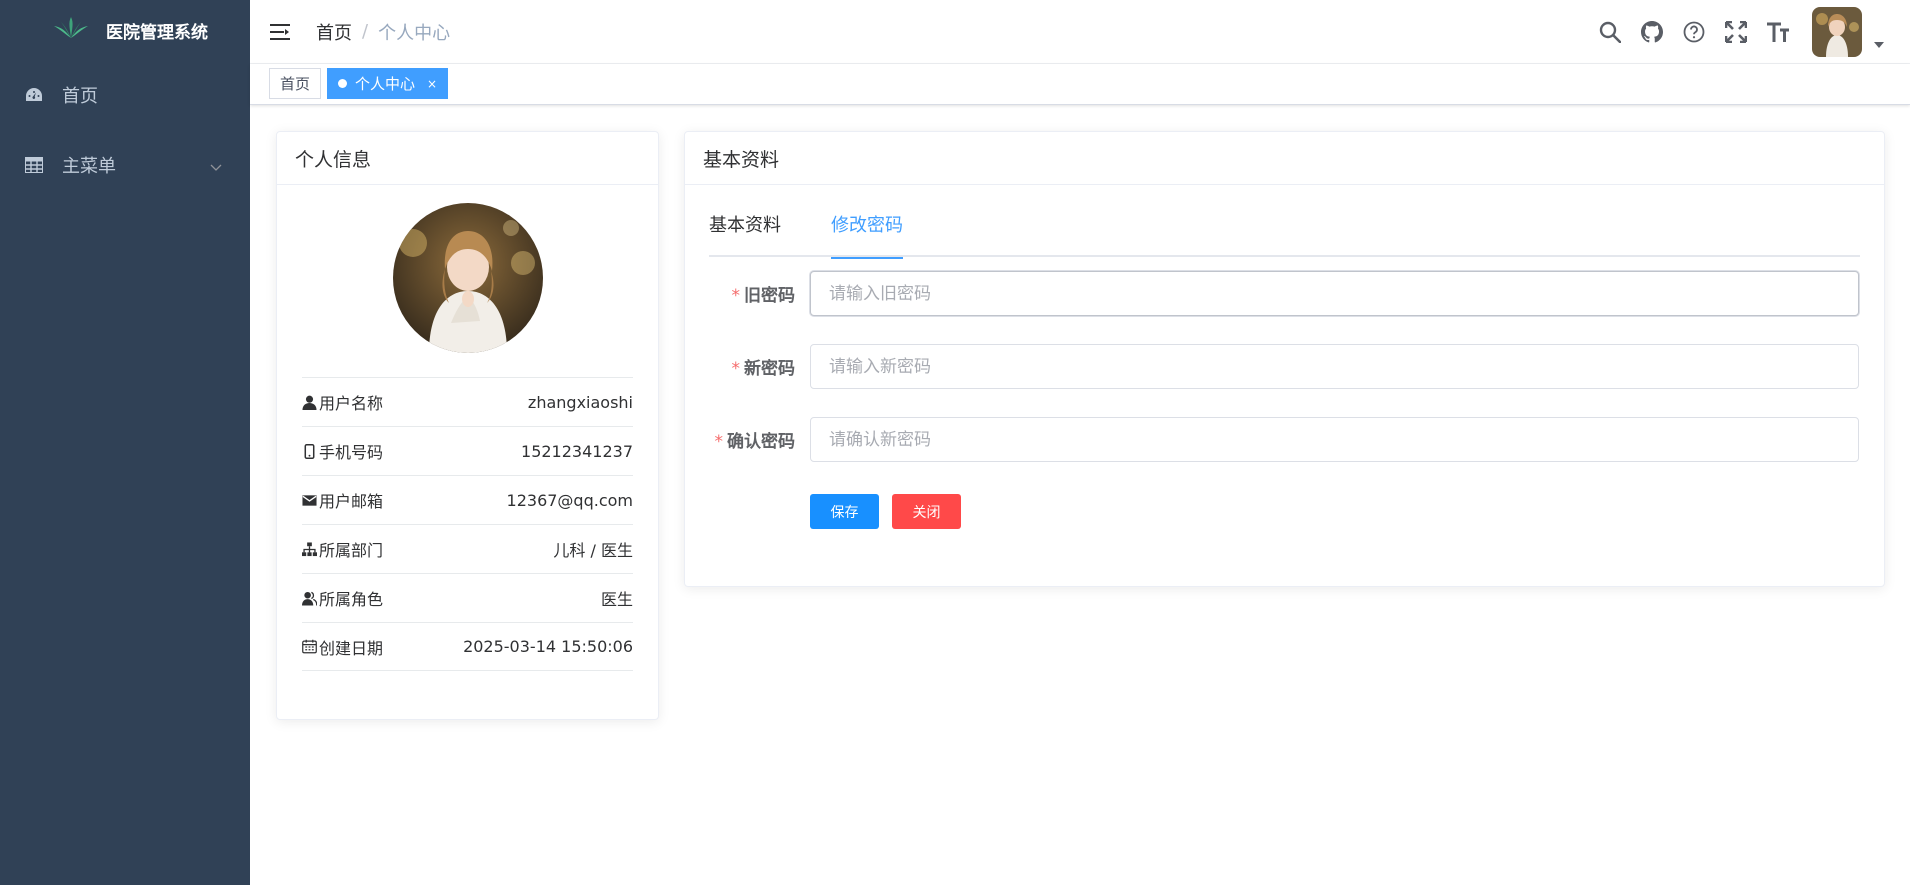 This screenshot has width=1910, height=885. Describe the element at coordinates (593, 550) in the screenshot. I see `row-value: 儿科 / 医生` at that location.